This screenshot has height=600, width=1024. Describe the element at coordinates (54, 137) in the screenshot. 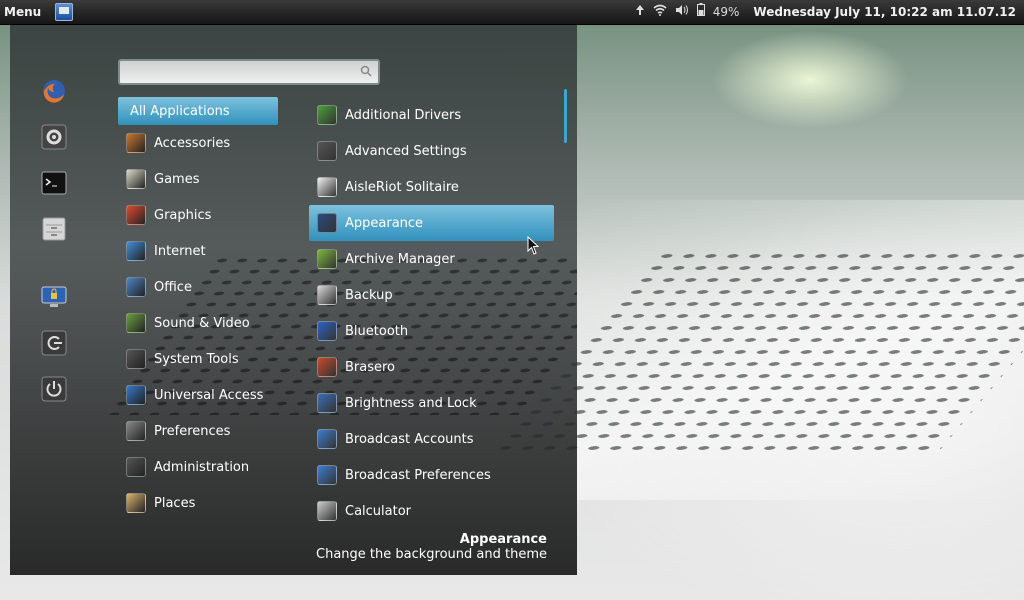

I see `settings-icon` at that location.